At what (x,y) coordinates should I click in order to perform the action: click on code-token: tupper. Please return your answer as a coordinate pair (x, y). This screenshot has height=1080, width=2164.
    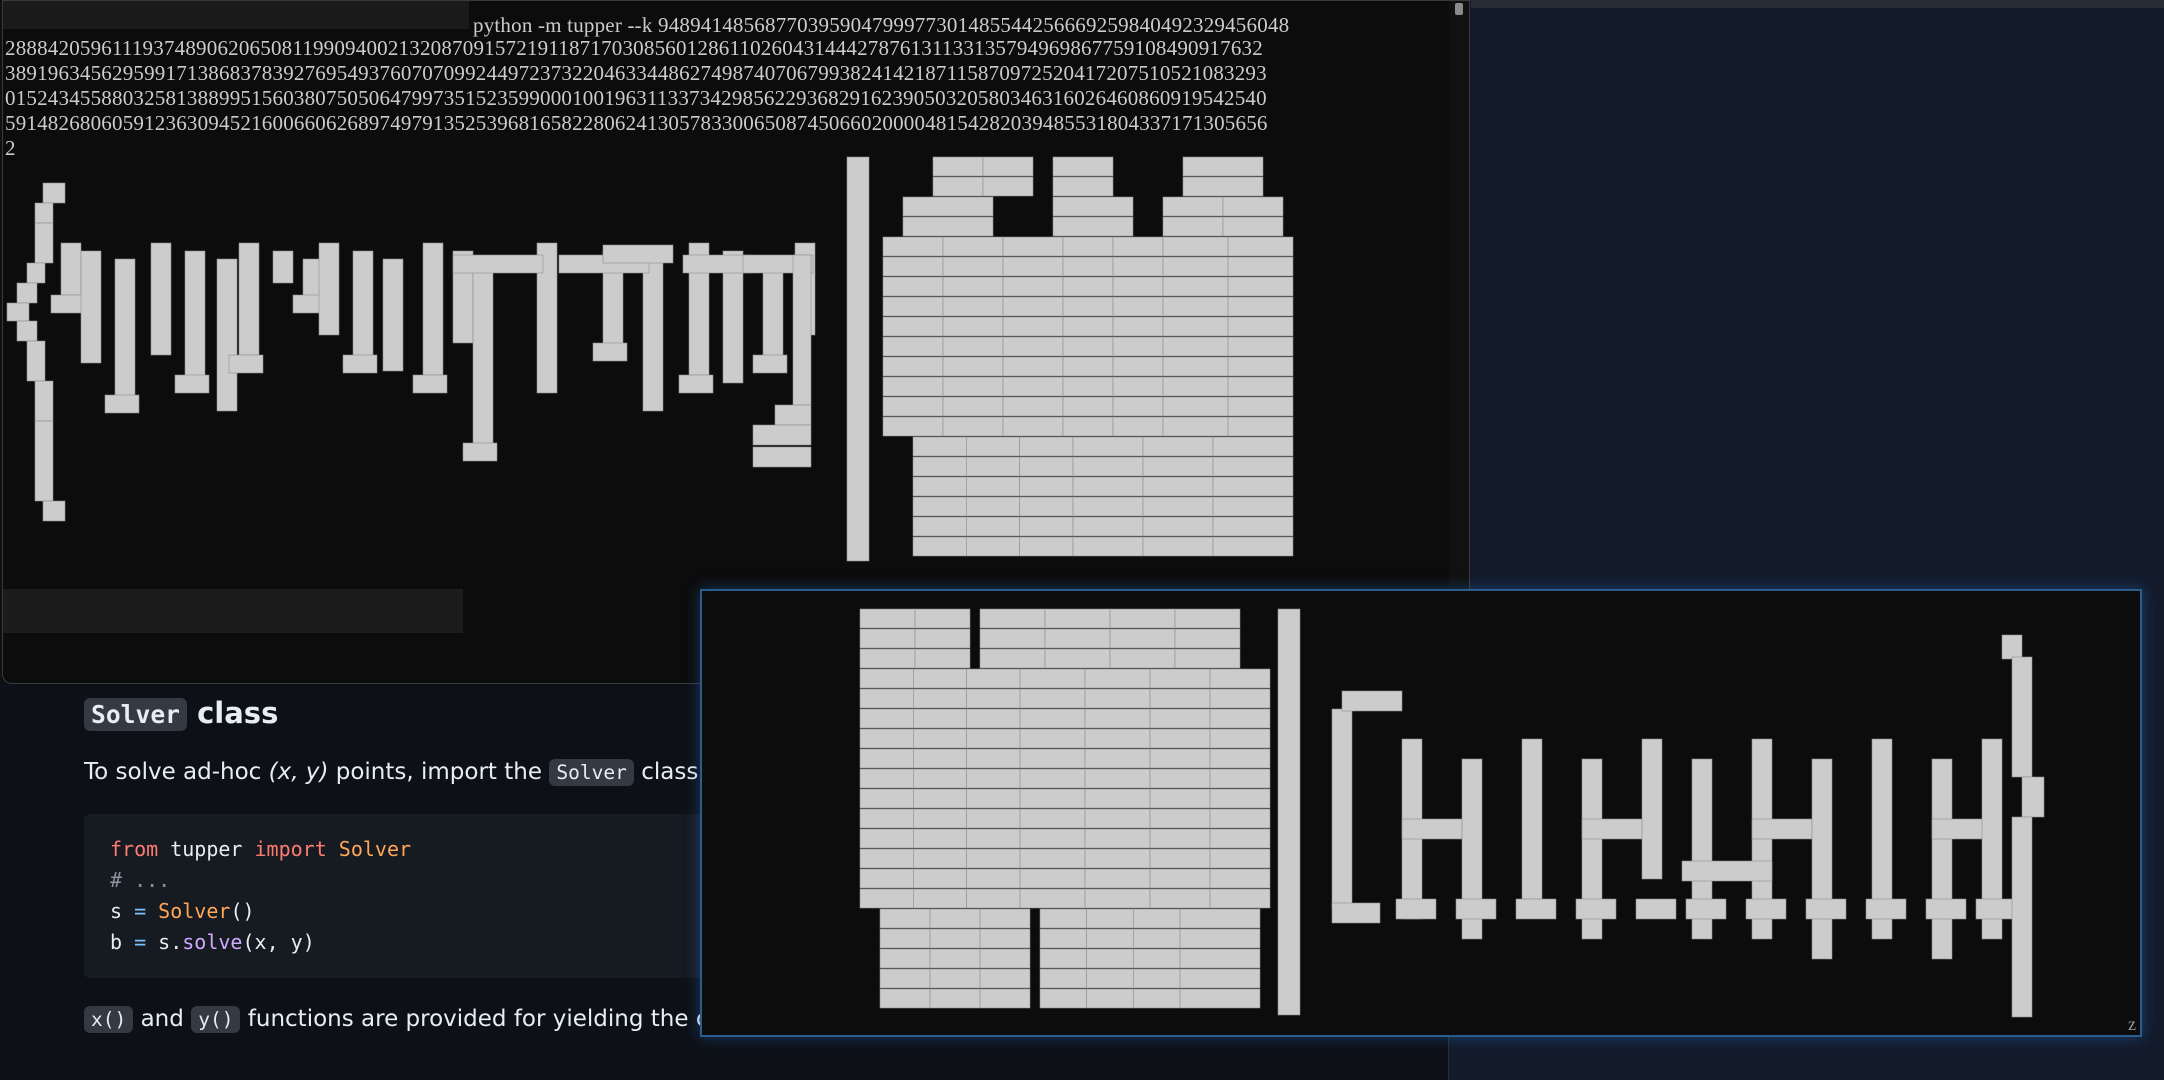
    Looking at the image, I should click on (206, 849).